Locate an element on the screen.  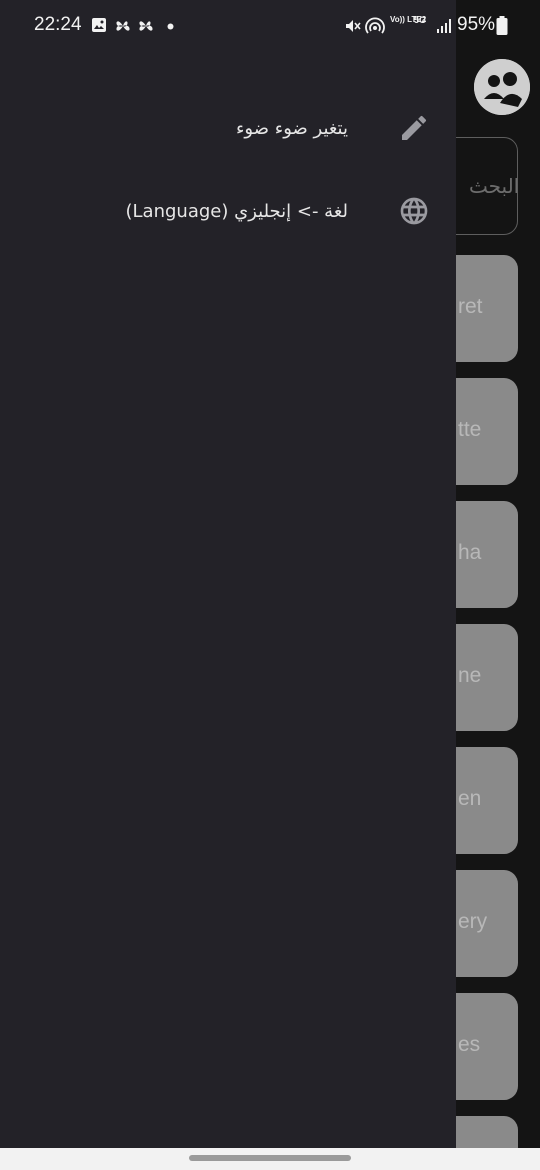
system-navigation-bar is located at coordinates (270, 1159).